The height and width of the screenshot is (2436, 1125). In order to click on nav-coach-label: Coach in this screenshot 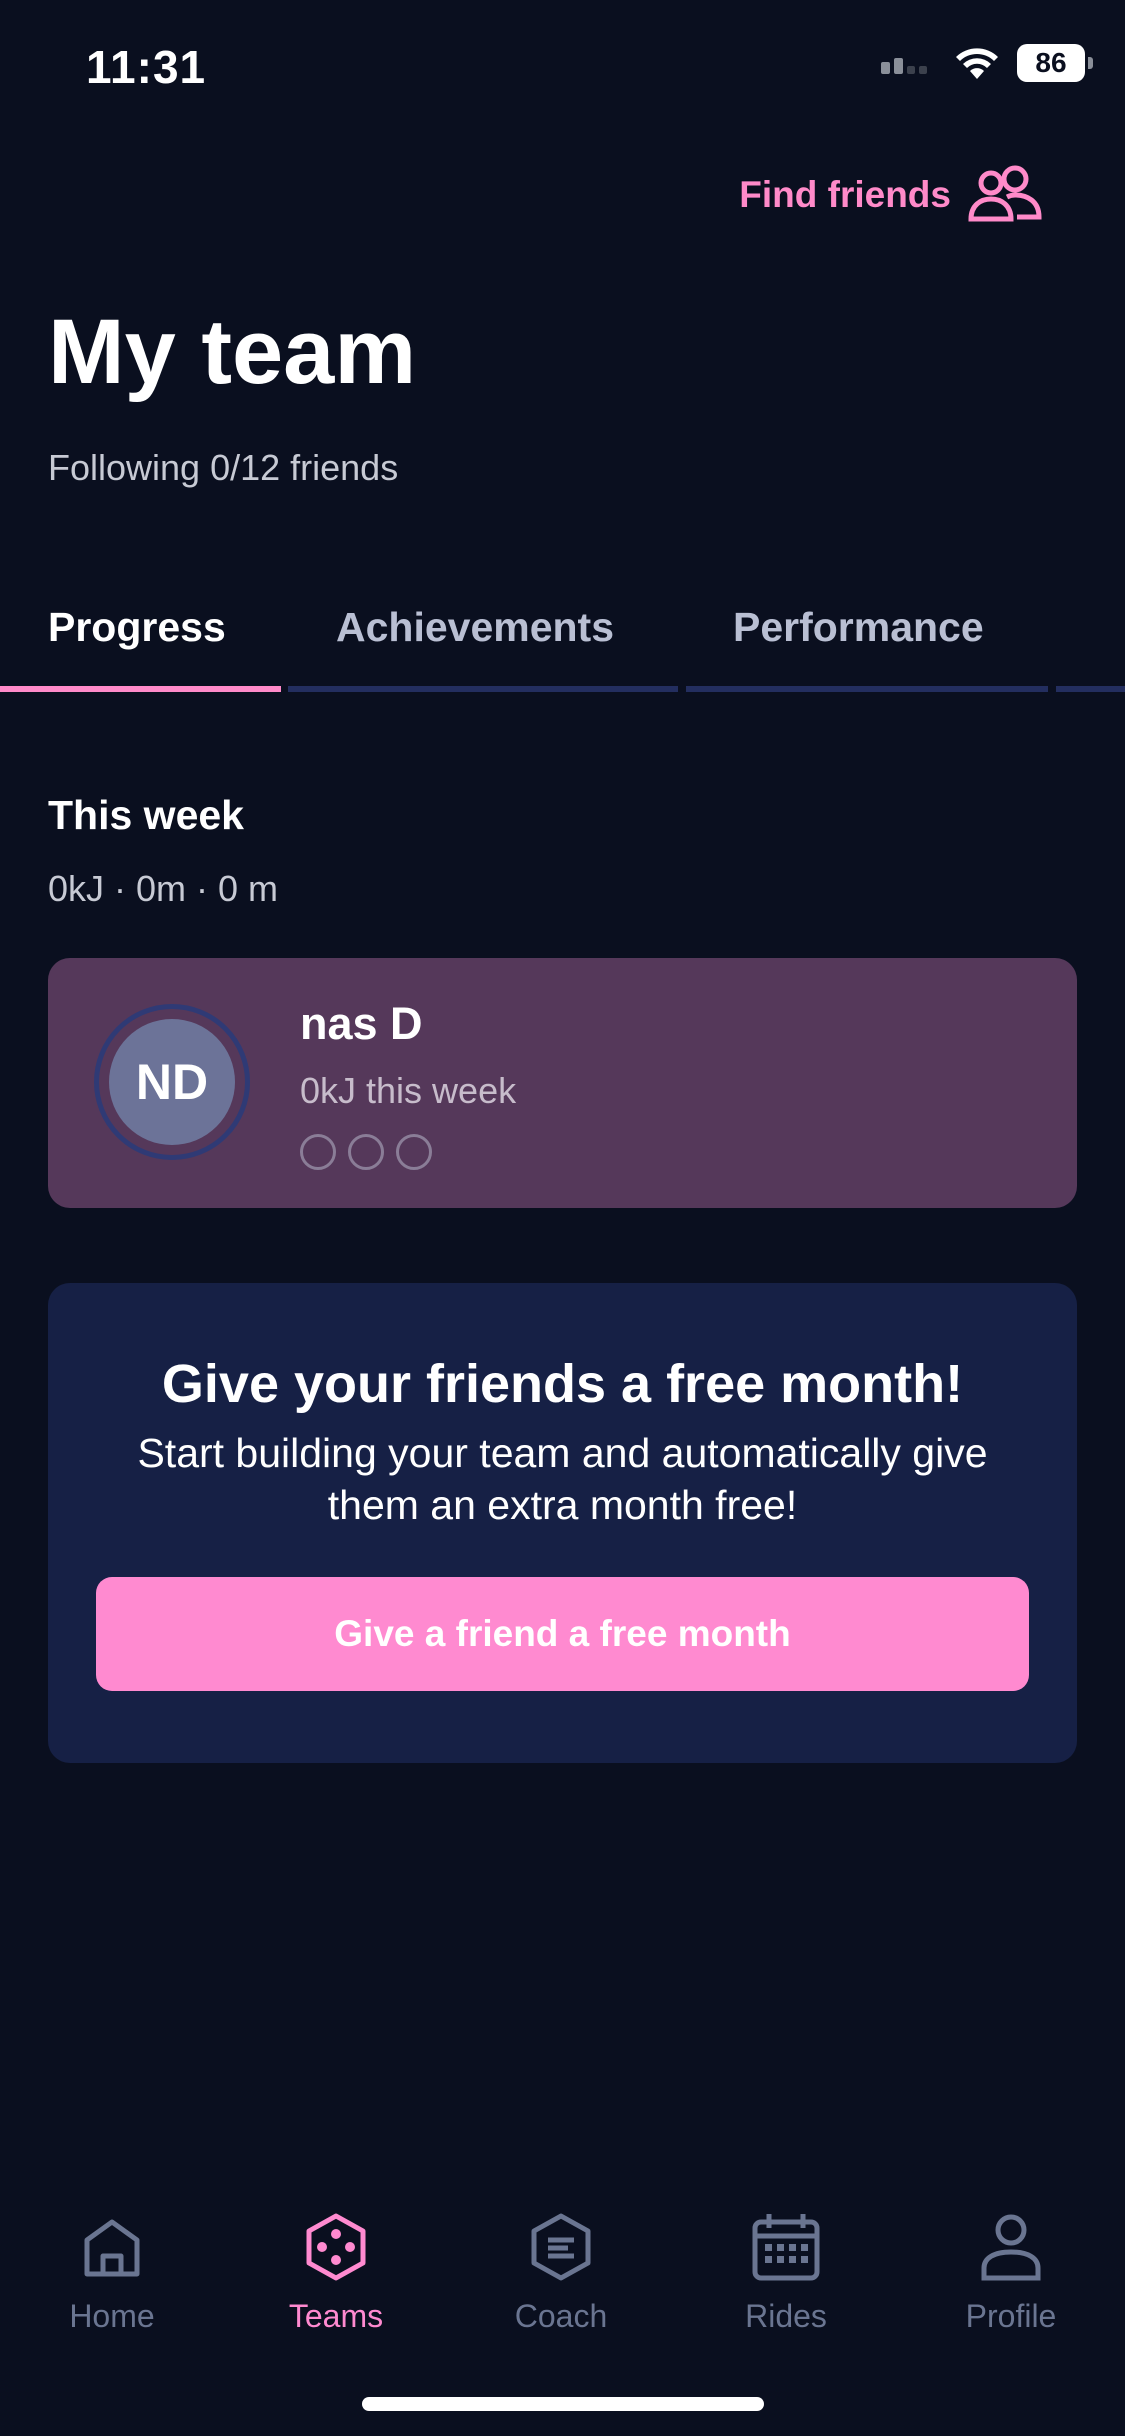, I will do `click(561, 2316)`.